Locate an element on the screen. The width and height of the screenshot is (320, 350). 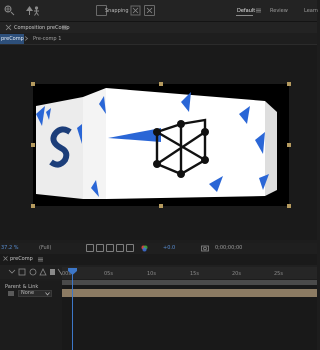
layer-duration-bar is located at coordinates (189, 293).